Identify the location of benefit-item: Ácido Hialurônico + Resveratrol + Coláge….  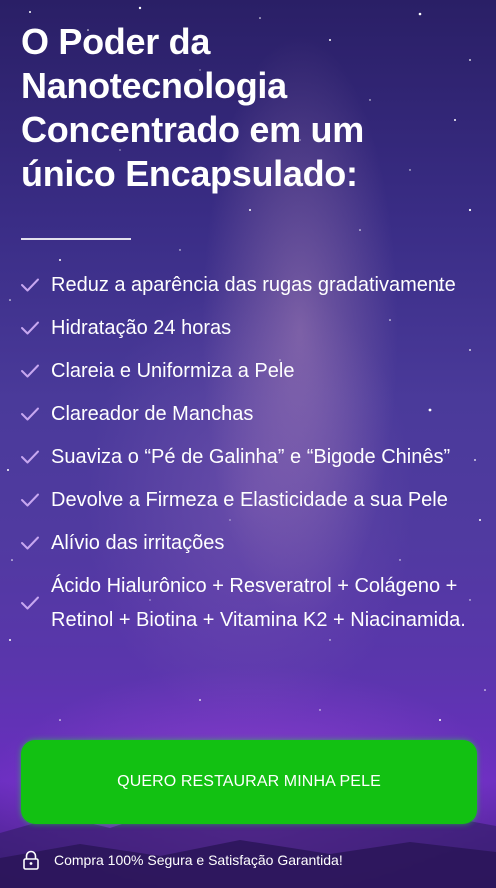
(250, 603).